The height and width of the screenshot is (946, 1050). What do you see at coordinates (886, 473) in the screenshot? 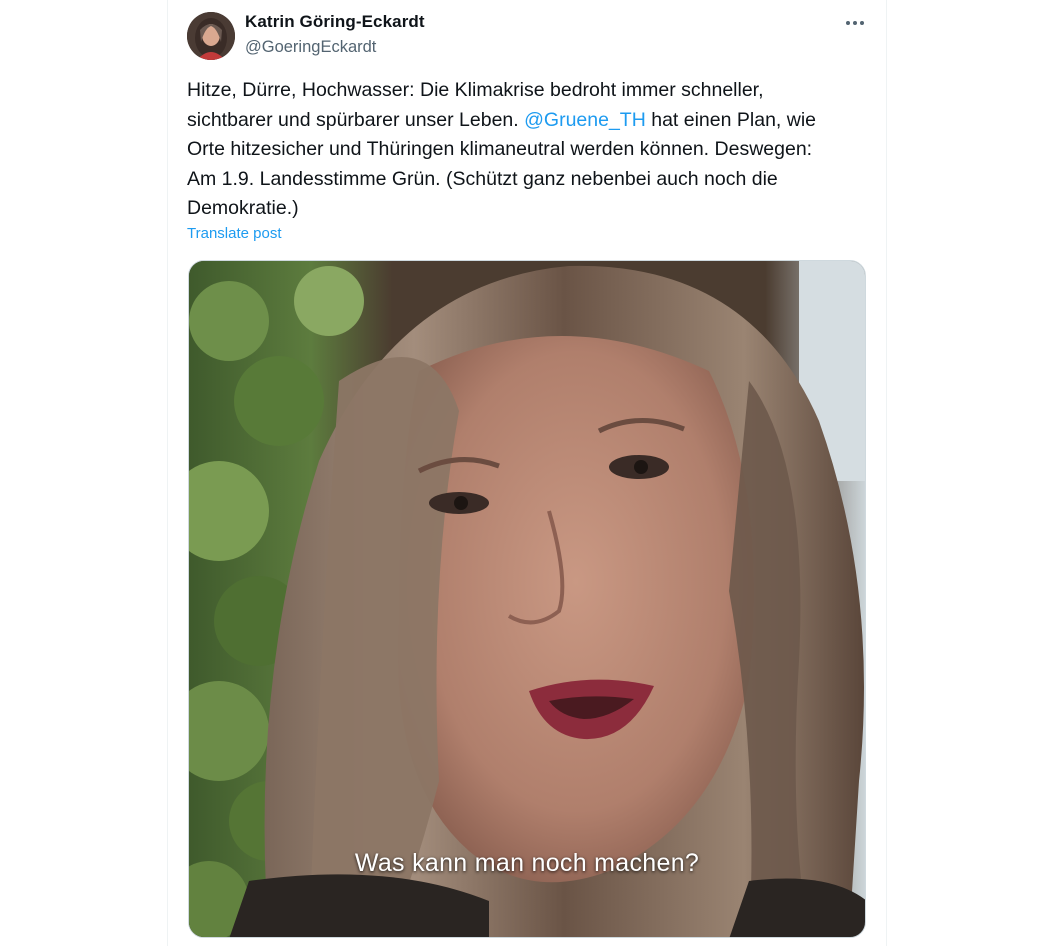
I see `timeline-border-right` at bounding box center [886, 473].